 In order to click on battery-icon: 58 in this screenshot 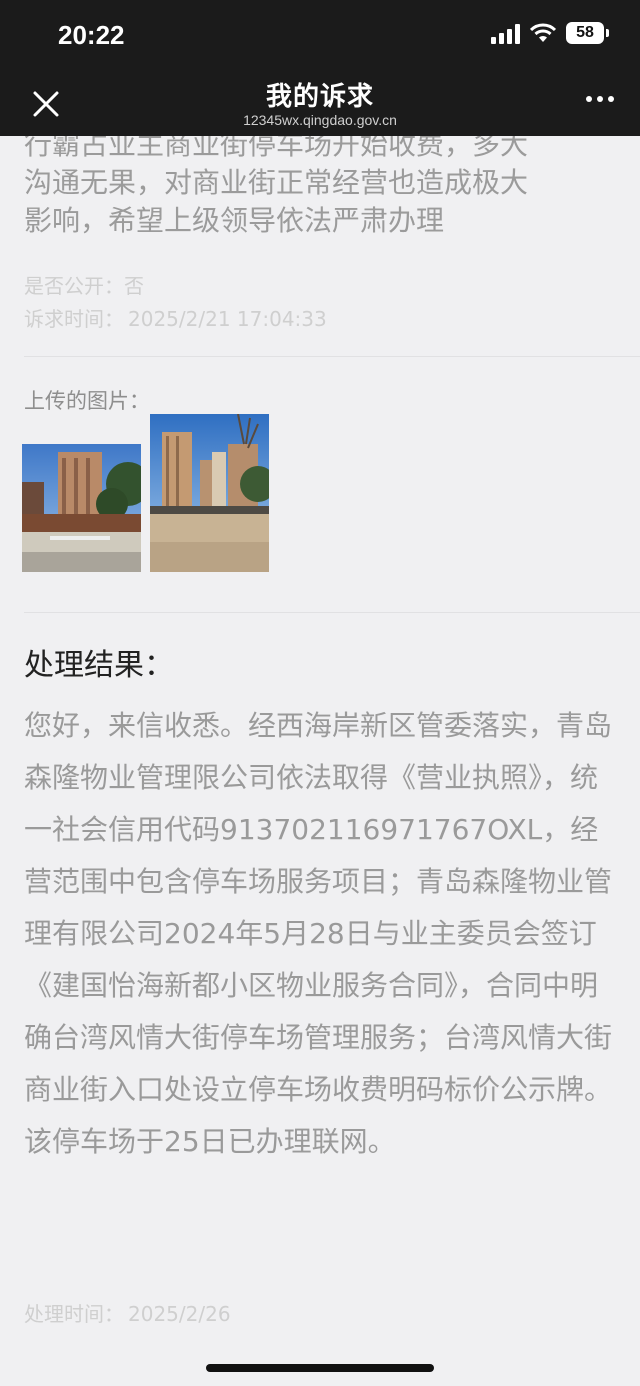, I will do `click(587, 33)`.